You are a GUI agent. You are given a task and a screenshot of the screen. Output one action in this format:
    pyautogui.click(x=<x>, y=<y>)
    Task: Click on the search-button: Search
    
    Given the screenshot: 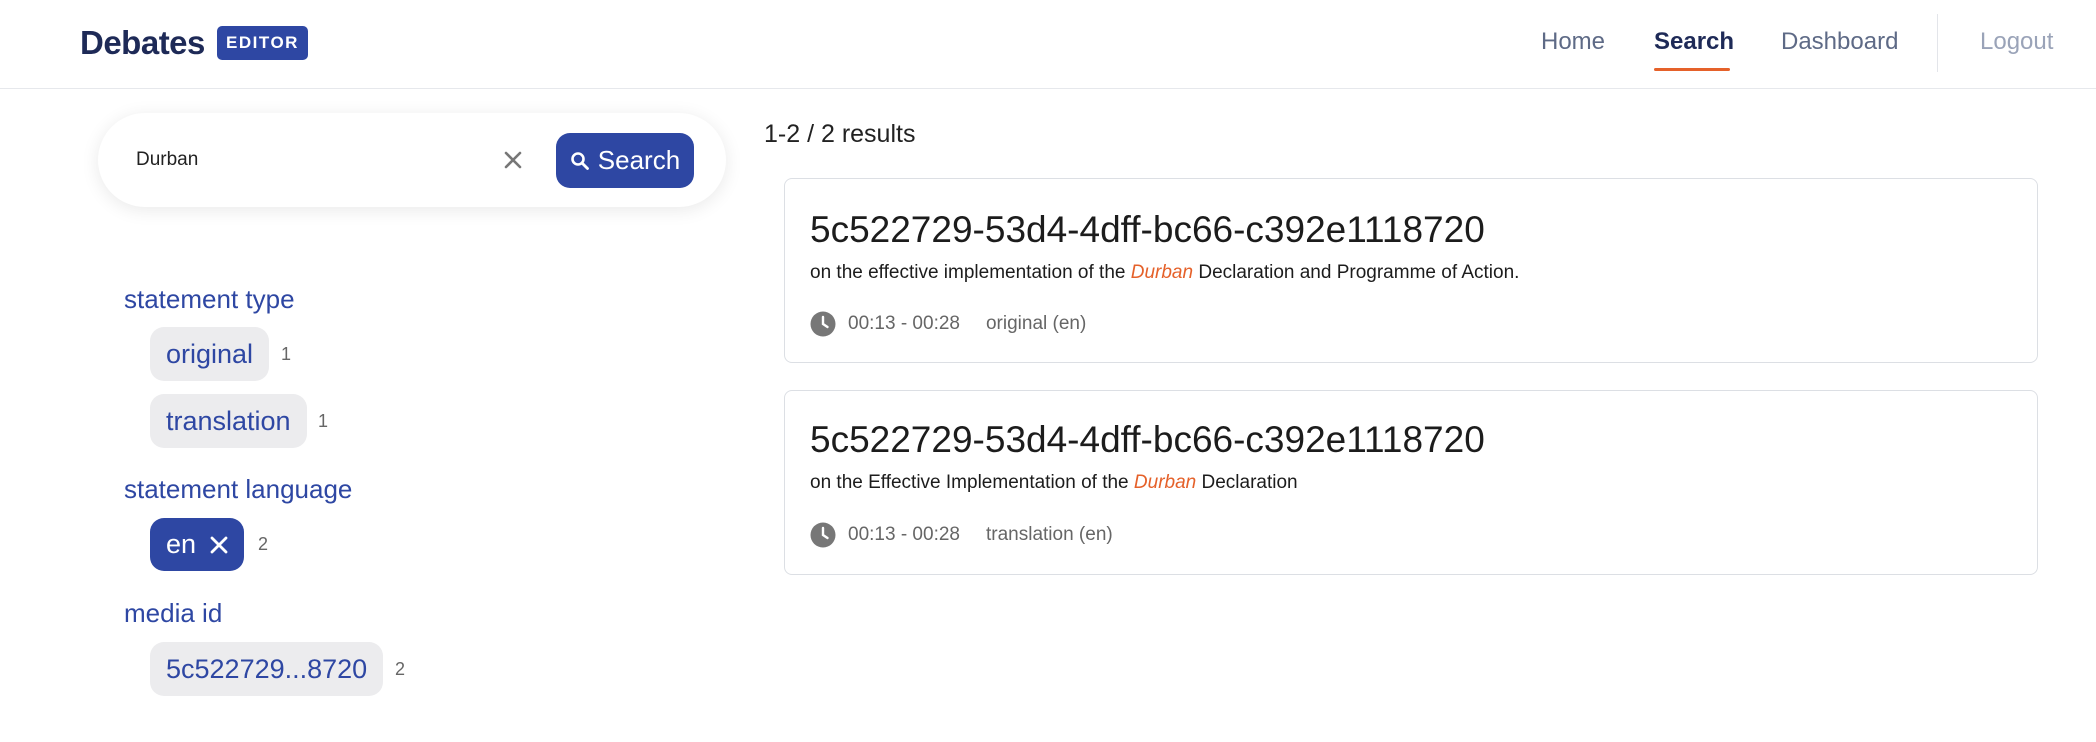 What is the action you would take?
    pyautogui.click(x=625, y=160)
    